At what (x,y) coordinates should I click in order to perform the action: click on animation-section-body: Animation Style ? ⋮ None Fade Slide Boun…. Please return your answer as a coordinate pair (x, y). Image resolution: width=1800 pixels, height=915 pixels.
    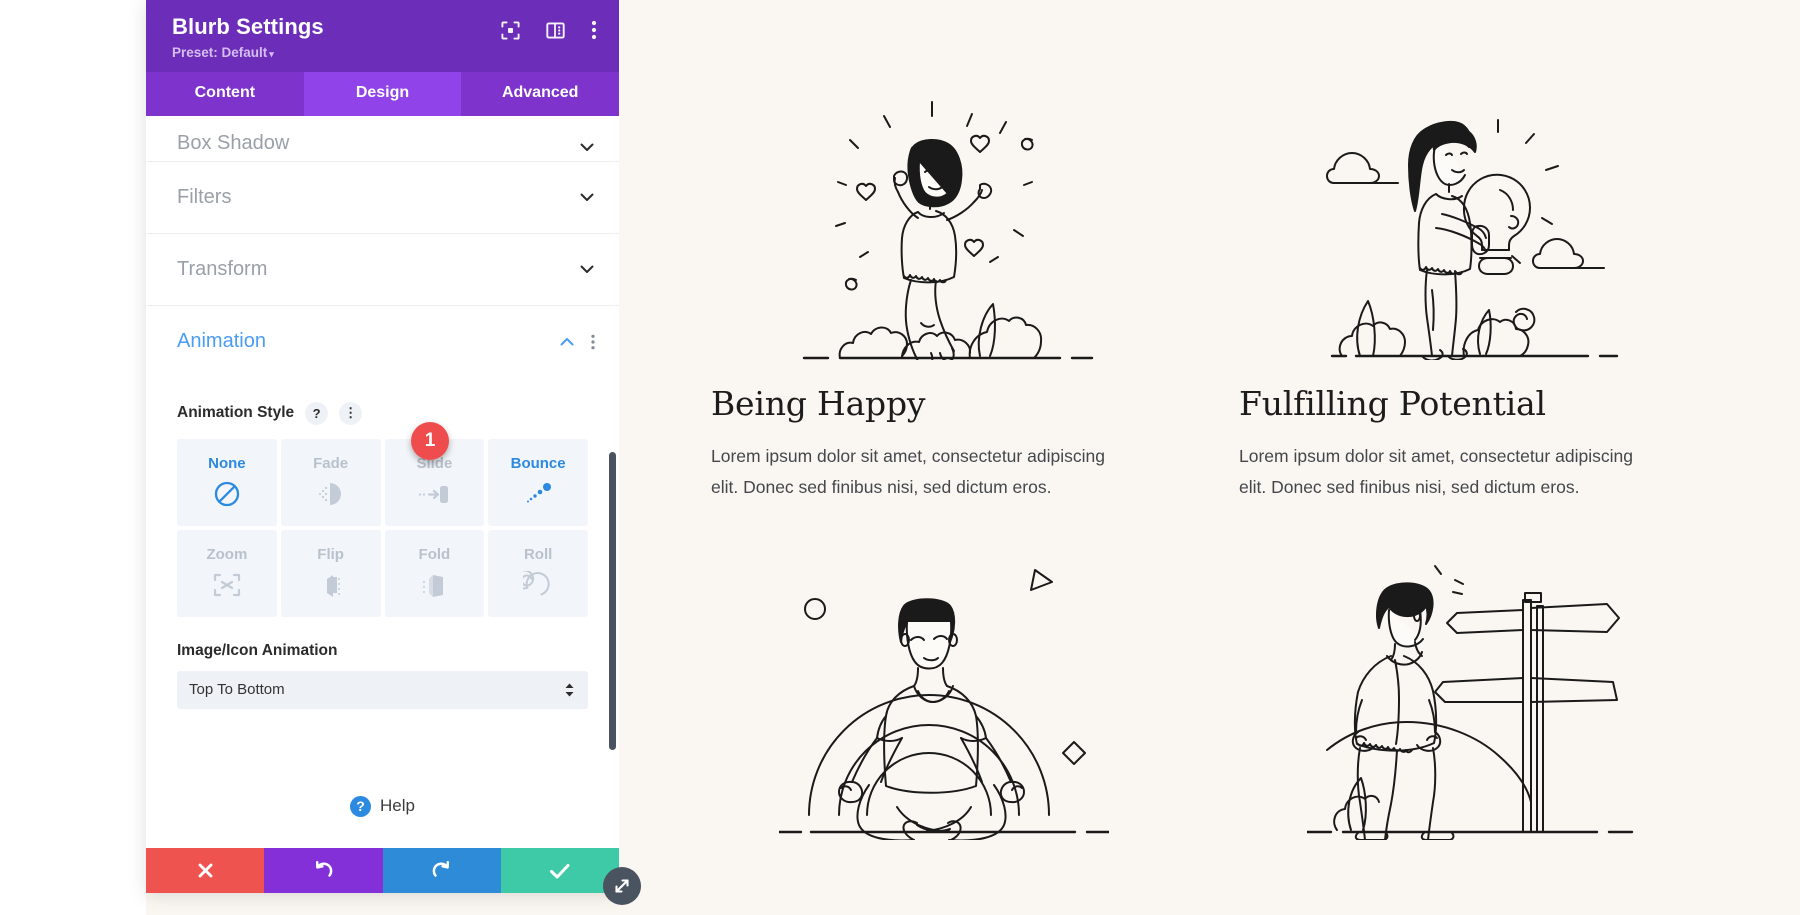
    Looking at the image, I should click on (382, 597).